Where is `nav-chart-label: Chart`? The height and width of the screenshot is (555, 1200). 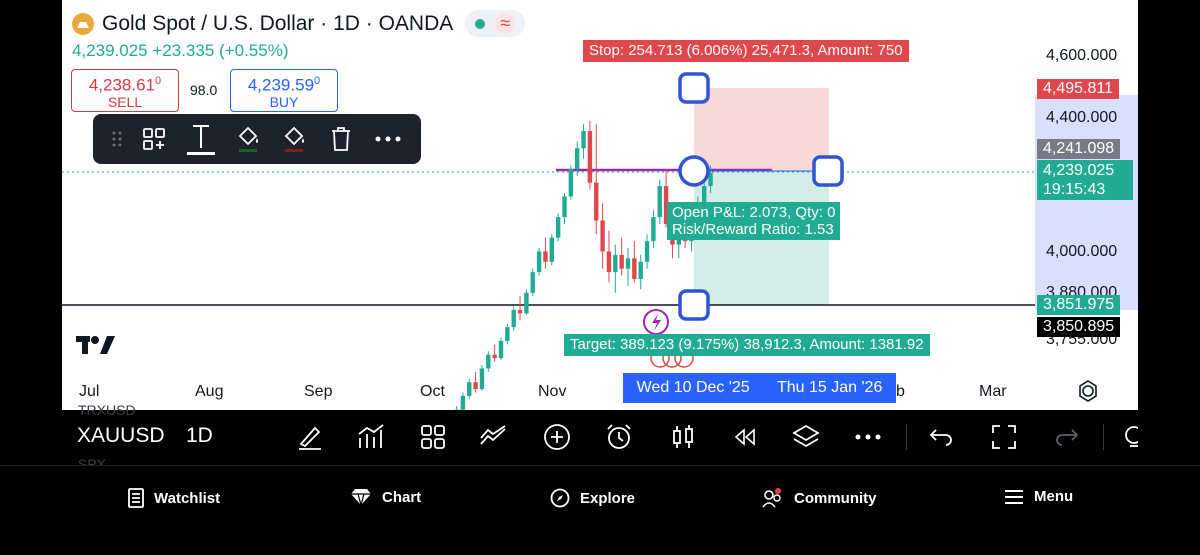 nav-chart-label: Chart is located at coordinates (402, 497).